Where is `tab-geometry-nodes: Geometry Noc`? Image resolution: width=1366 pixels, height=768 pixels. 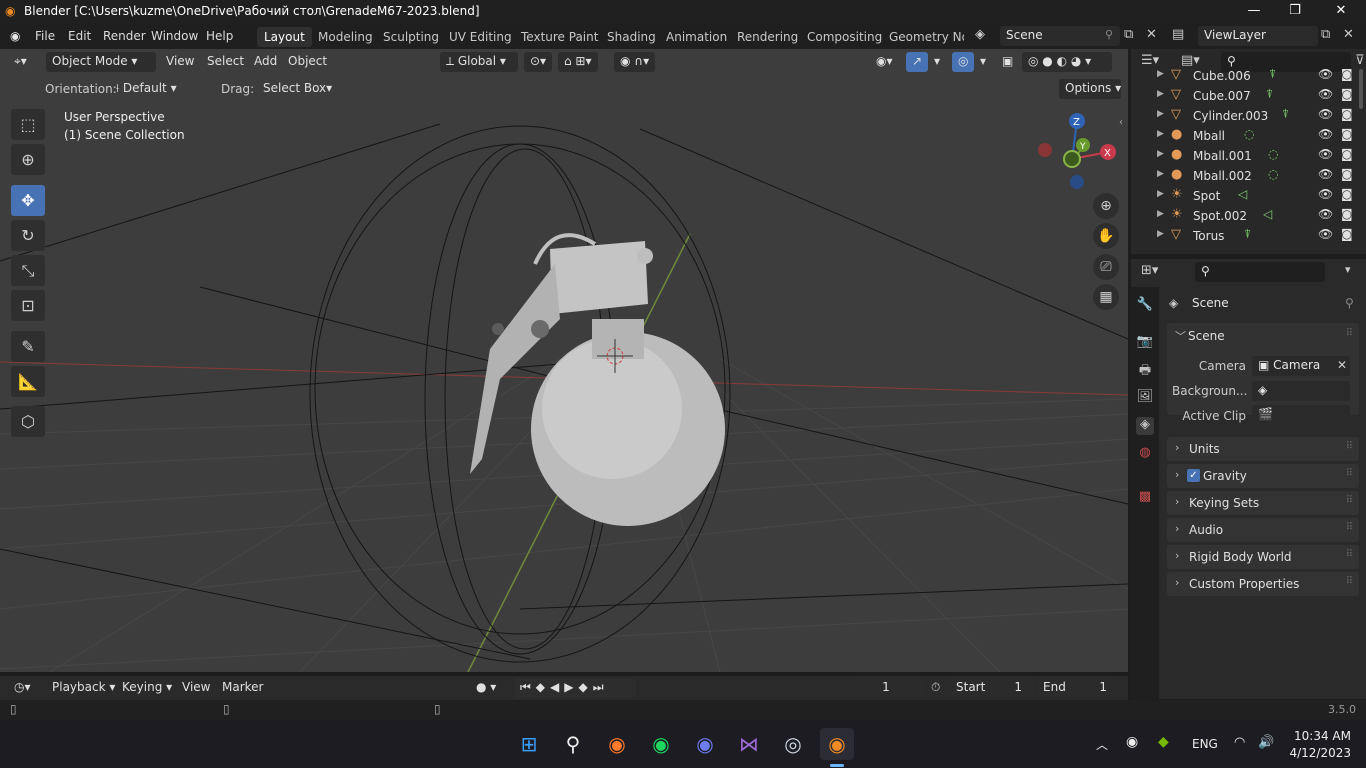 tab-geometry-nodes: Geometry Noc is located at coordinates (923, 37).